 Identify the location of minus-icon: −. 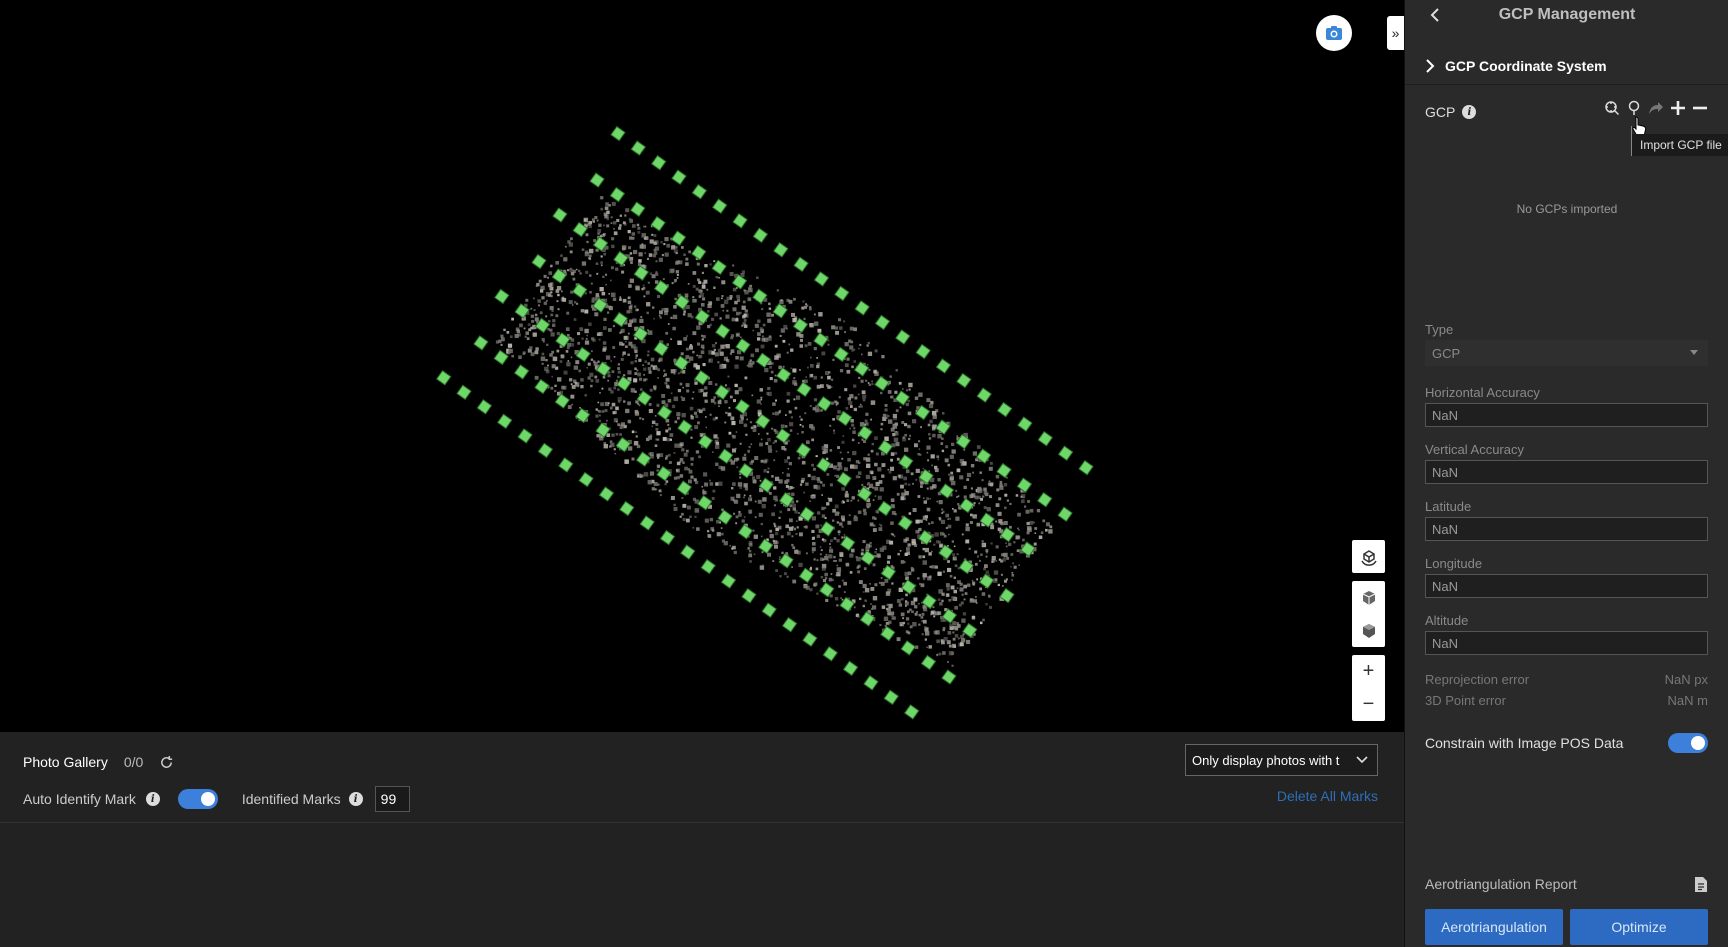
(1368, 704).